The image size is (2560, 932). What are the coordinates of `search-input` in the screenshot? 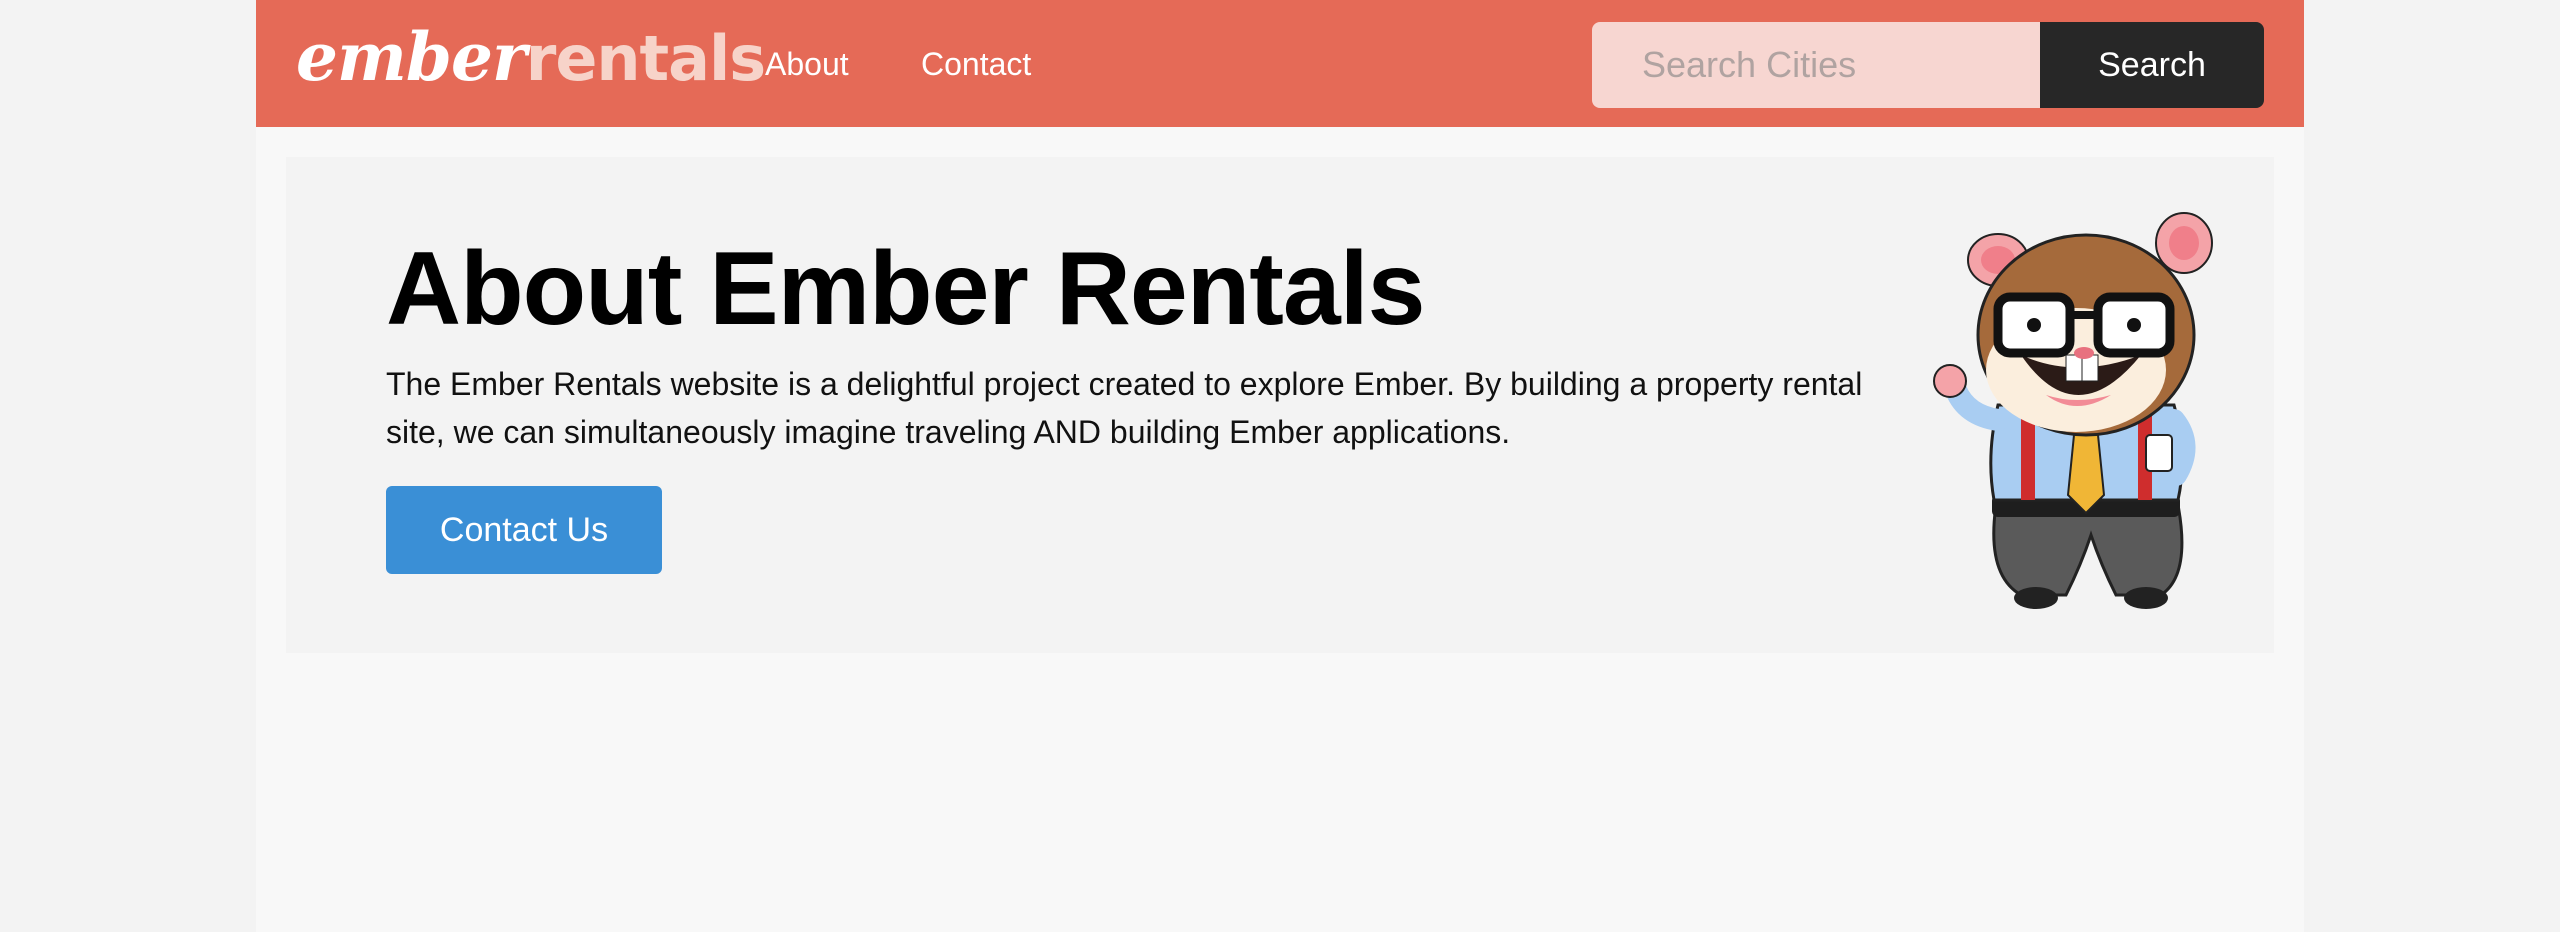 It's located at (1816, 65).